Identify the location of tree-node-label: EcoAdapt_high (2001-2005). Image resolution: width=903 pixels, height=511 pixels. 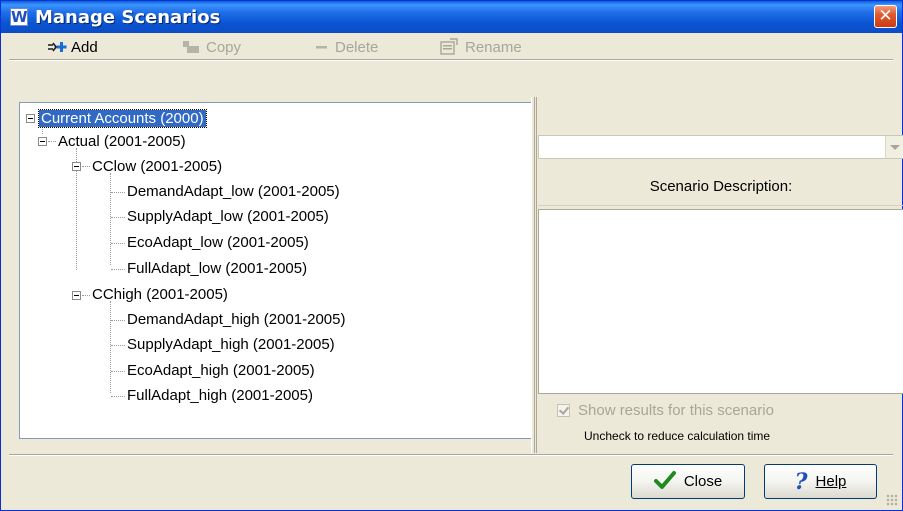
(221, 370).